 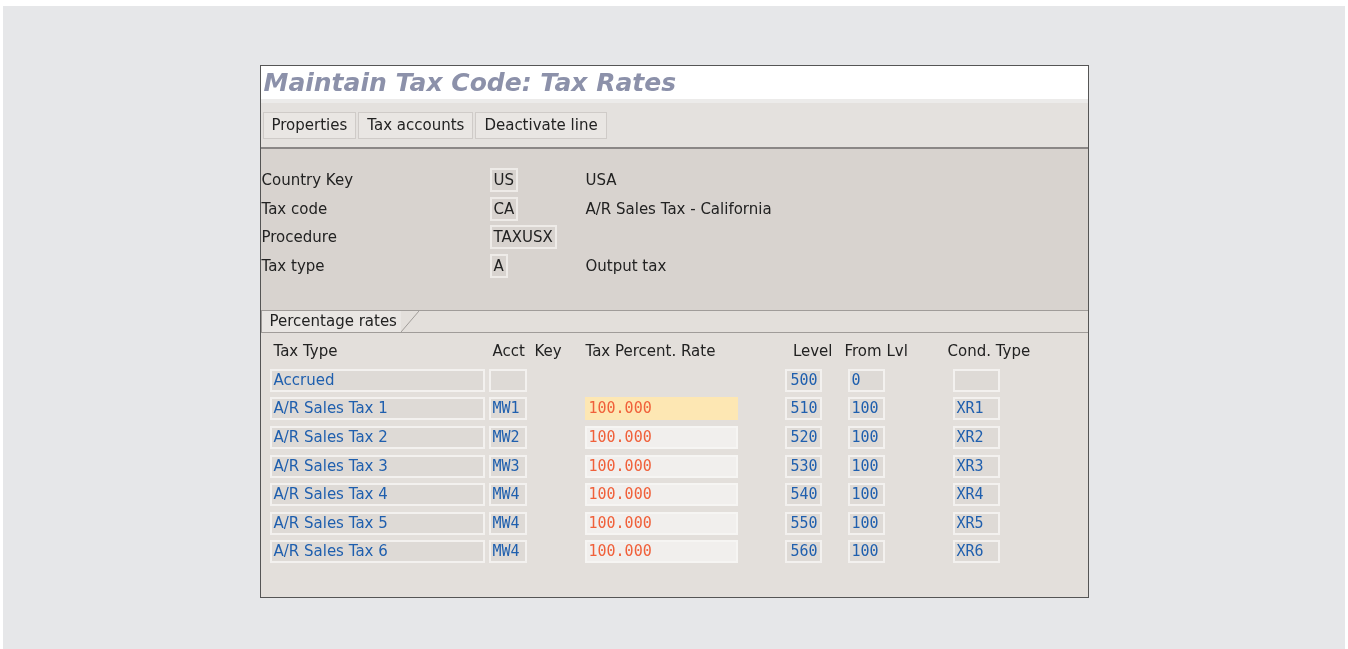 What do you see at coordinates (876, 352) in the screenshot?
I see `column-header: From Lvl` at bounding box center [876, 352].